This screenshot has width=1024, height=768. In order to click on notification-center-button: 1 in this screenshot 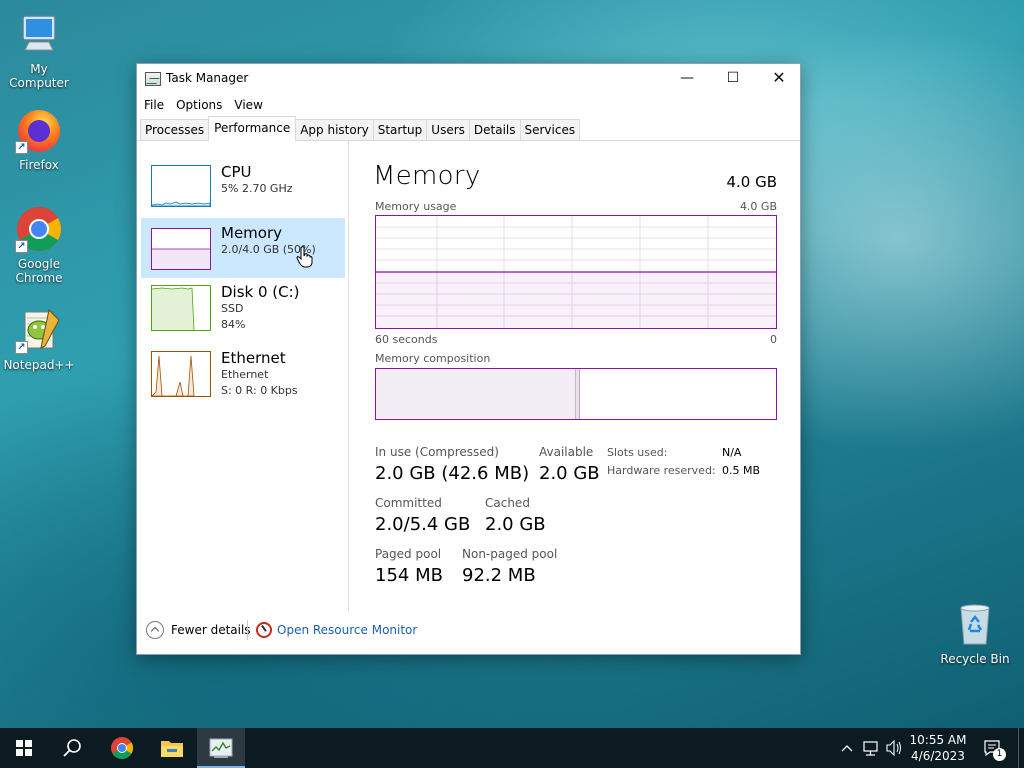, I will do `click(993, 748)`.